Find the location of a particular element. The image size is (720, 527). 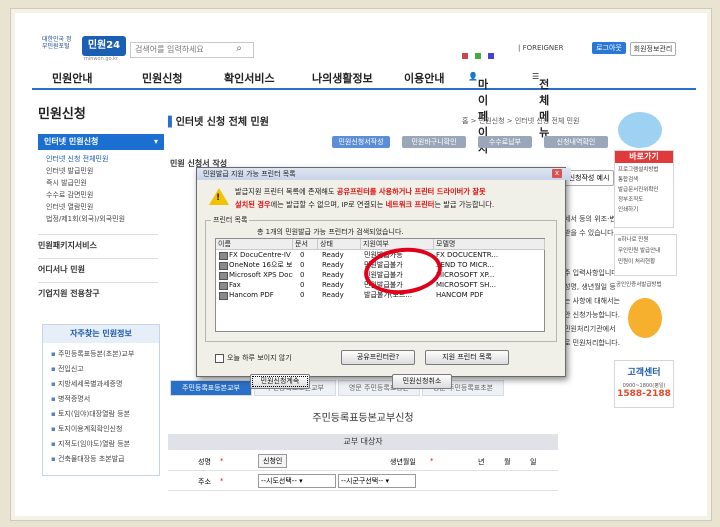

printer-count-text: 총 1개의 민원발급 가능 프린터가 검색되었습니다. is located at coordinates (330, 232).